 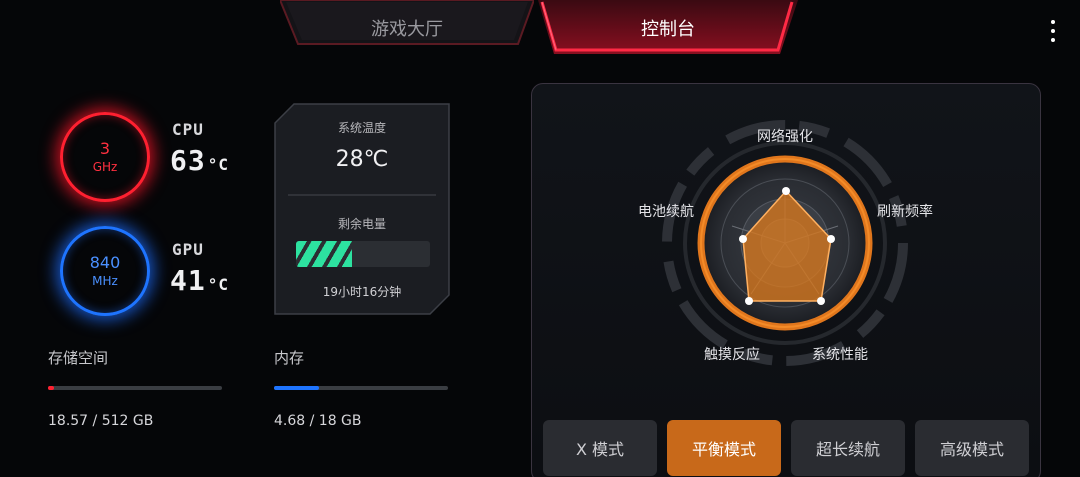 I want to click on tab-game-lobby: 游戏大厅, so click(x=407, y=28).